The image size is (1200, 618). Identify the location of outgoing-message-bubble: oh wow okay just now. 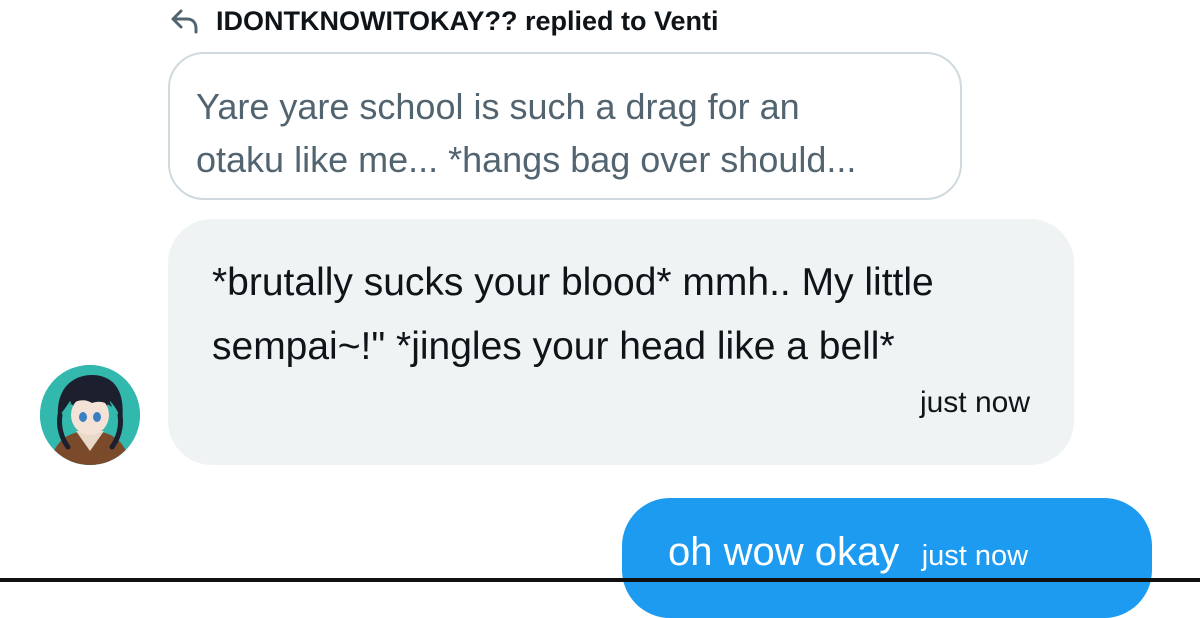
(887, 558).